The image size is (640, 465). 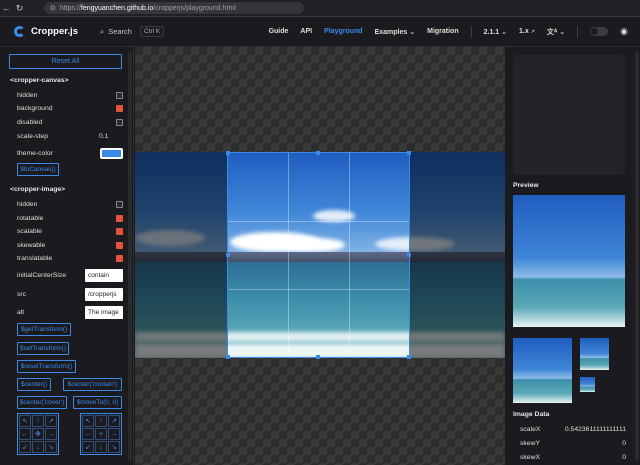 I want to click on scale-step-value: 0.1, so click(x=111, y=136).